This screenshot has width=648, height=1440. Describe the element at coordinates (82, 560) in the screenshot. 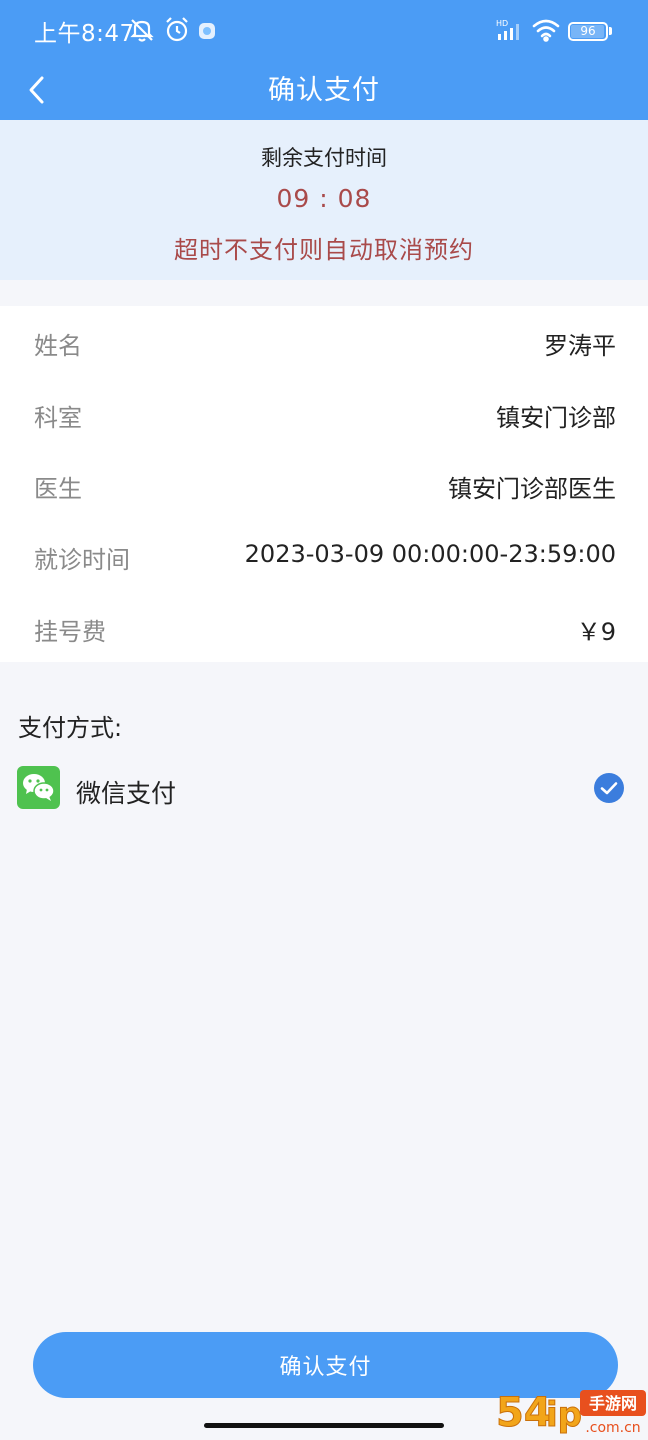

I see `info-key: 就诊时间` at that location.